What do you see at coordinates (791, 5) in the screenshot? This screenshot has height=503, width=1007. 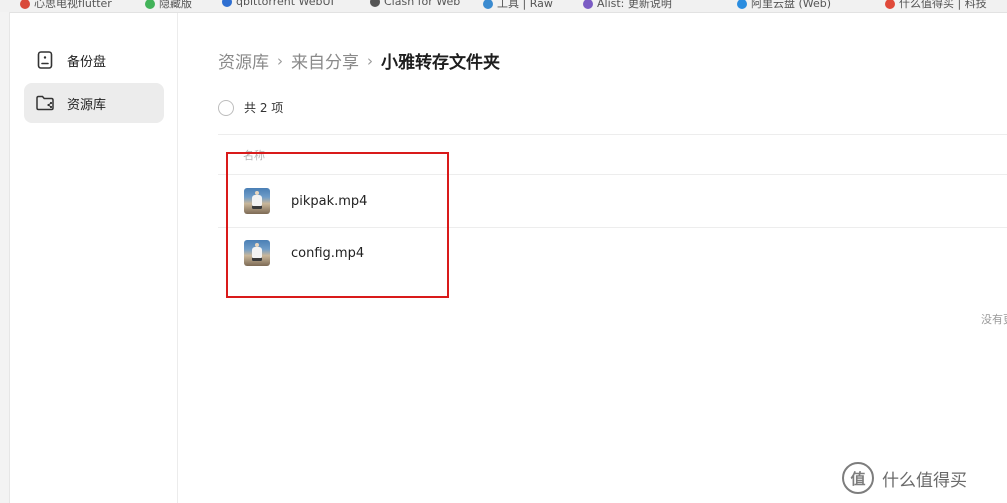 I see `bookmark-label: 阿里云盘 (Web)` at bounding box center [791, 5].